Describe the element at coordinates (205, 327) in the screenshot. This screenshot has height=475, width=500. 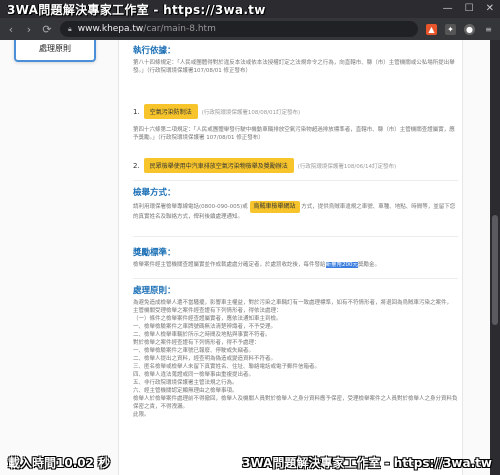
I see `principle-line: 一、檢舉檢驗案件之車牌號碼無法清楚辨識者，不予受理。` at that location.